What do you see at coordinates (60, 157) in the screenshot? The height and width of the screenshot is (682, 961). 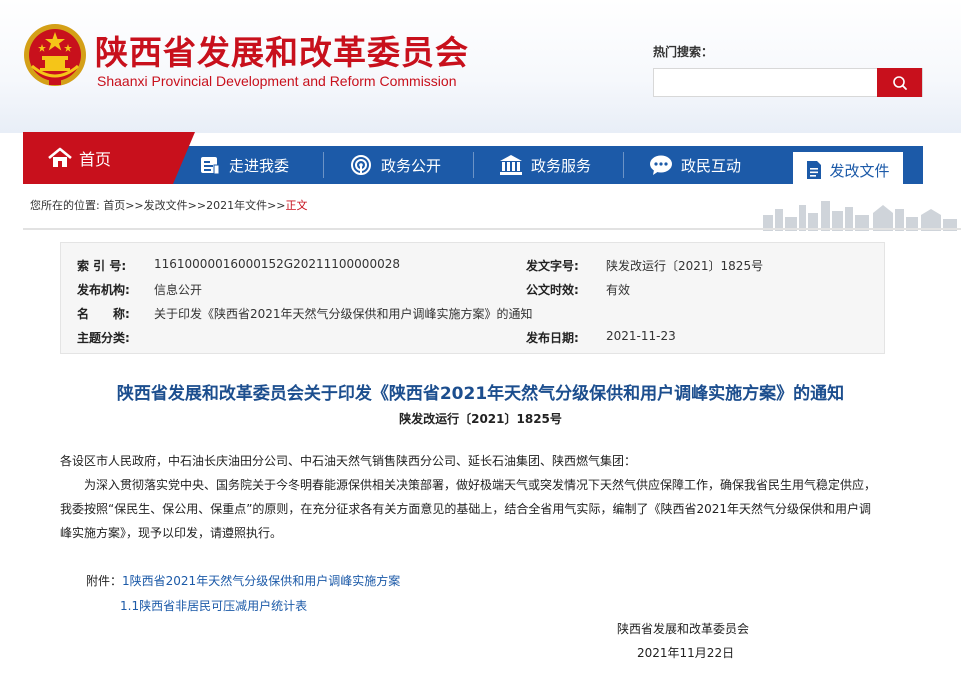 I see `home-icon` at bounding box center [60, 157].